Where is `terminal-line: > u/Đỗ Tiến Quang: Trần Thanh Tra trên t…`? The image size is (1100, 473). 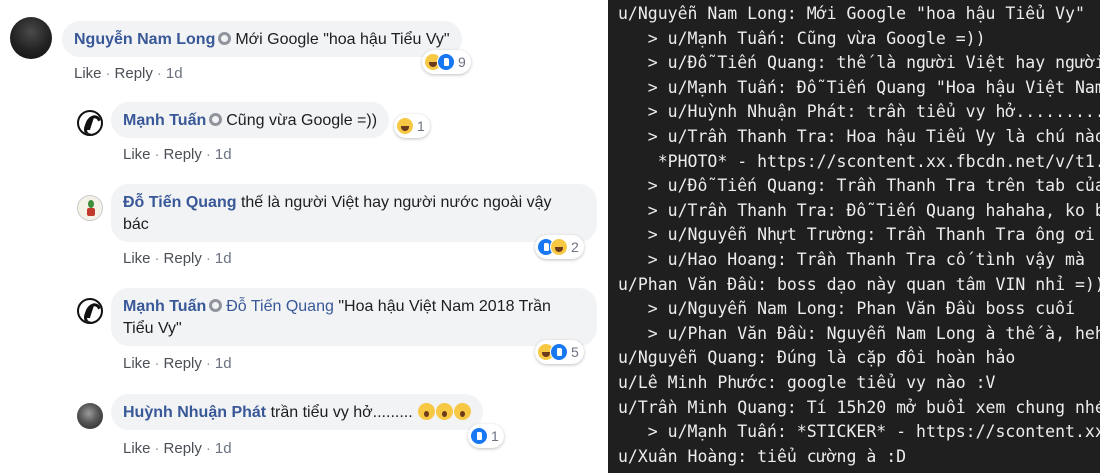
terminal-line: > u/Đỗ Tiến Quang: Trần Thanh Tra trên t… is located at coordinates (859, 186).